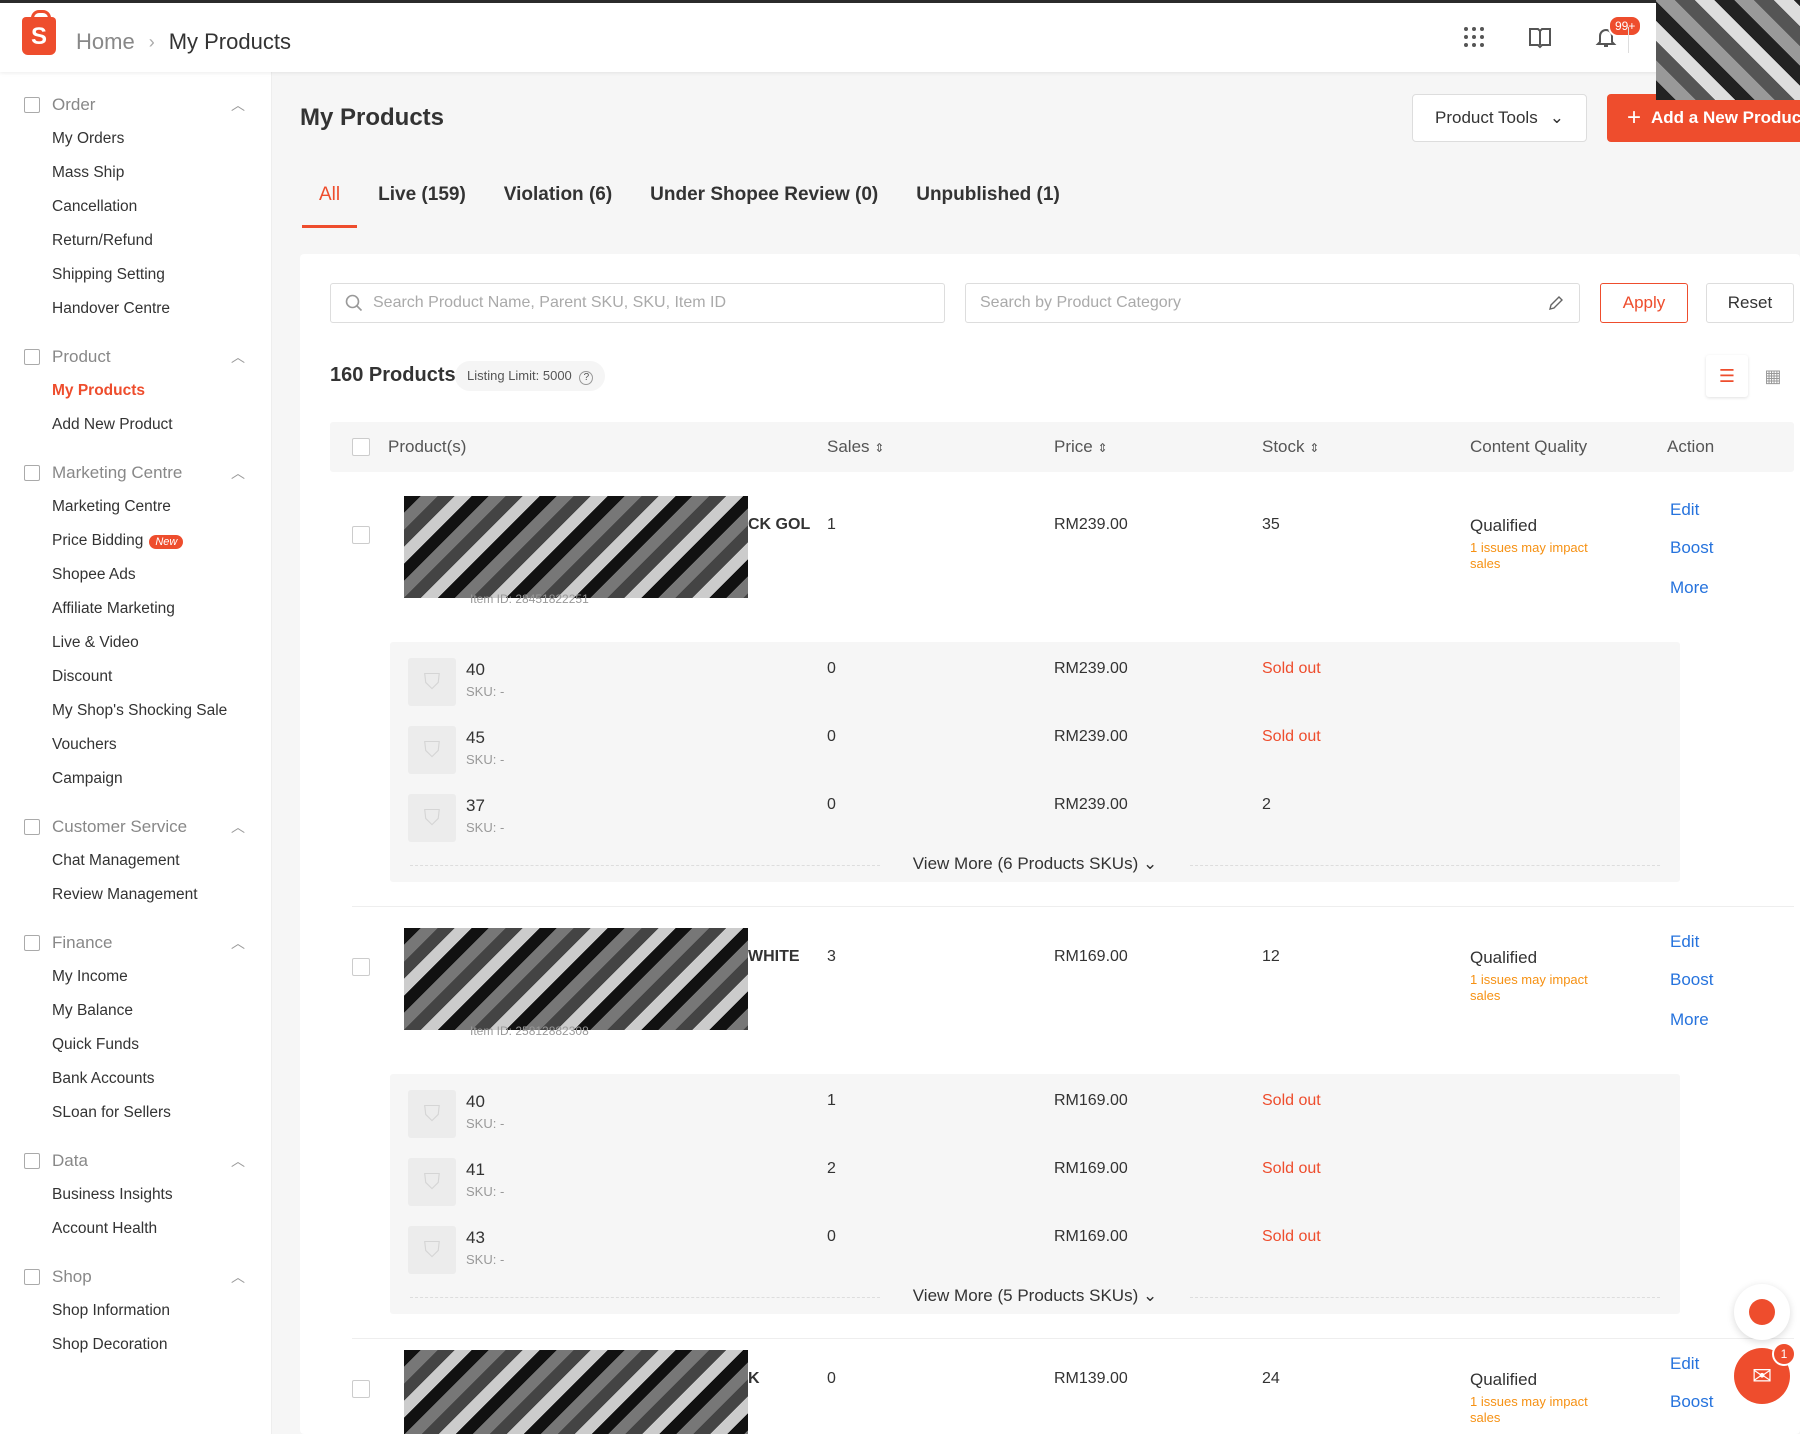 This screenshot has height=1434, width=1800. Describe the element at coordinates (754, 1379) in the screenshot. I see `product-name: K` at that location.